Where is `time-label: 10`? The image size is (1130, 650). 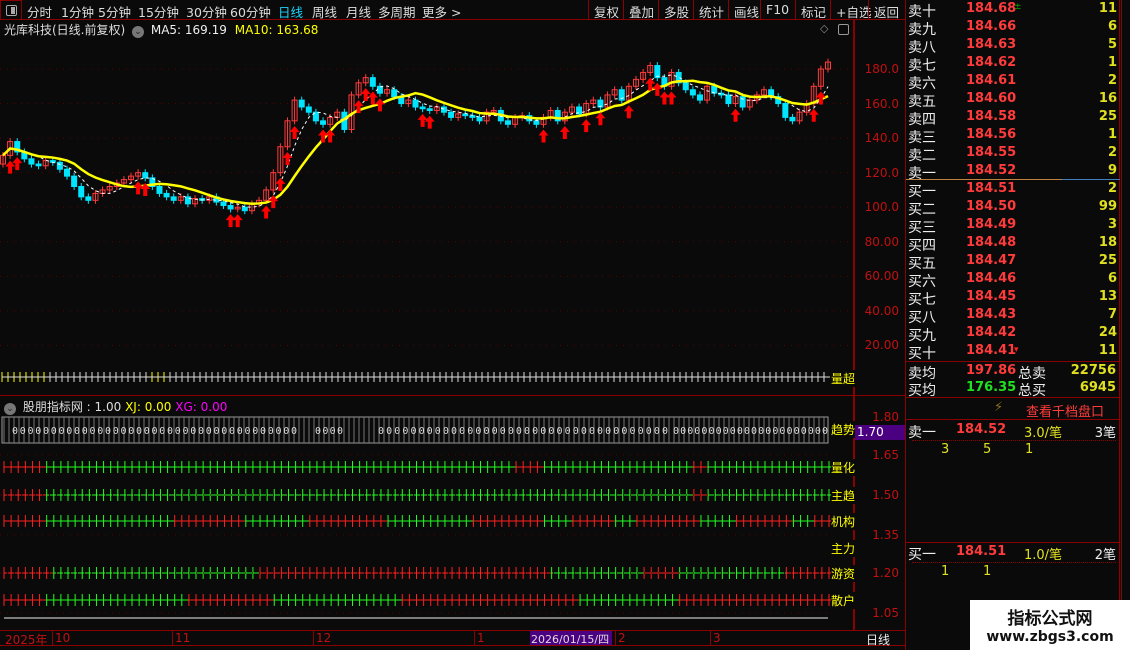 time-label: 10 is located at coordinates (61, 638).